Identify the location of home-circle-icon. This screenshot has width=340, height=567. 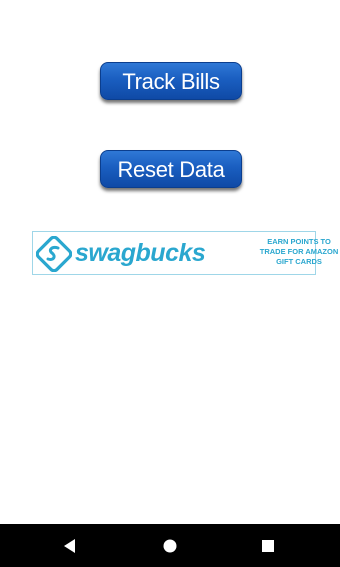
(170, 546).